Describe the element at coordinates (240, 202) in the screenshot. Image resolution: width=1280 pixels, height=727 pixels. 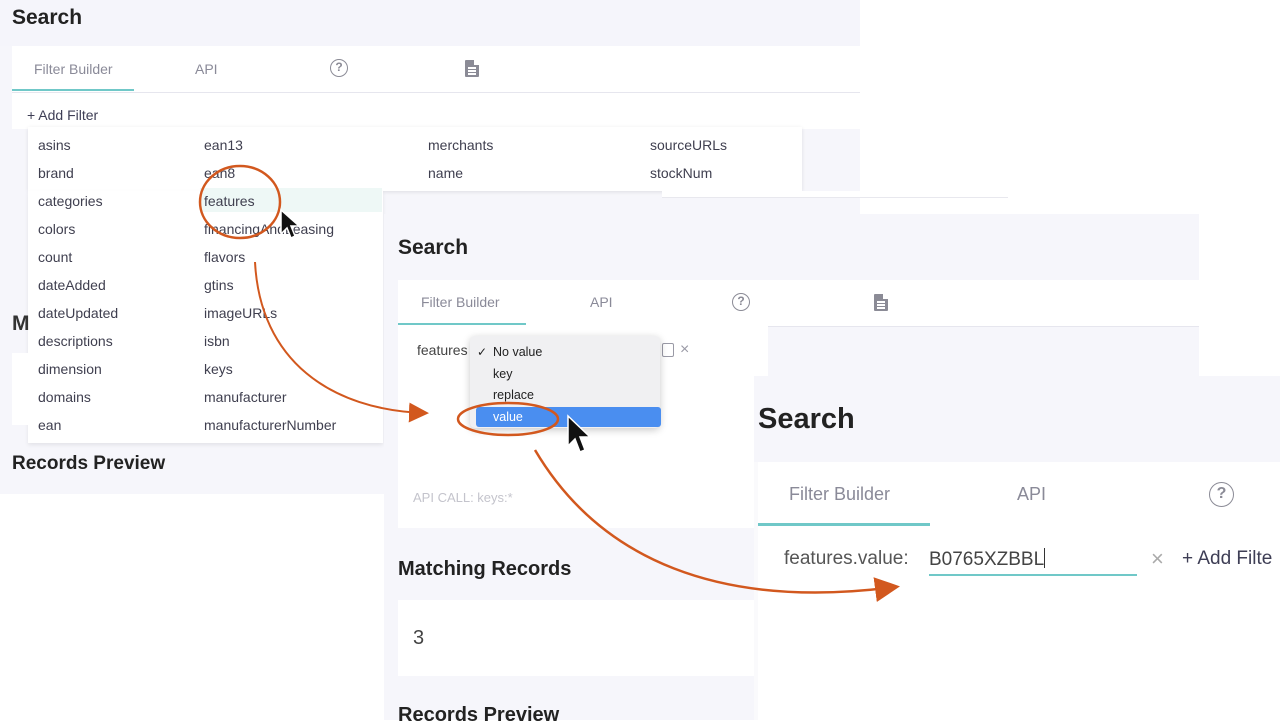
I see `highlight-circle-features` at that location.